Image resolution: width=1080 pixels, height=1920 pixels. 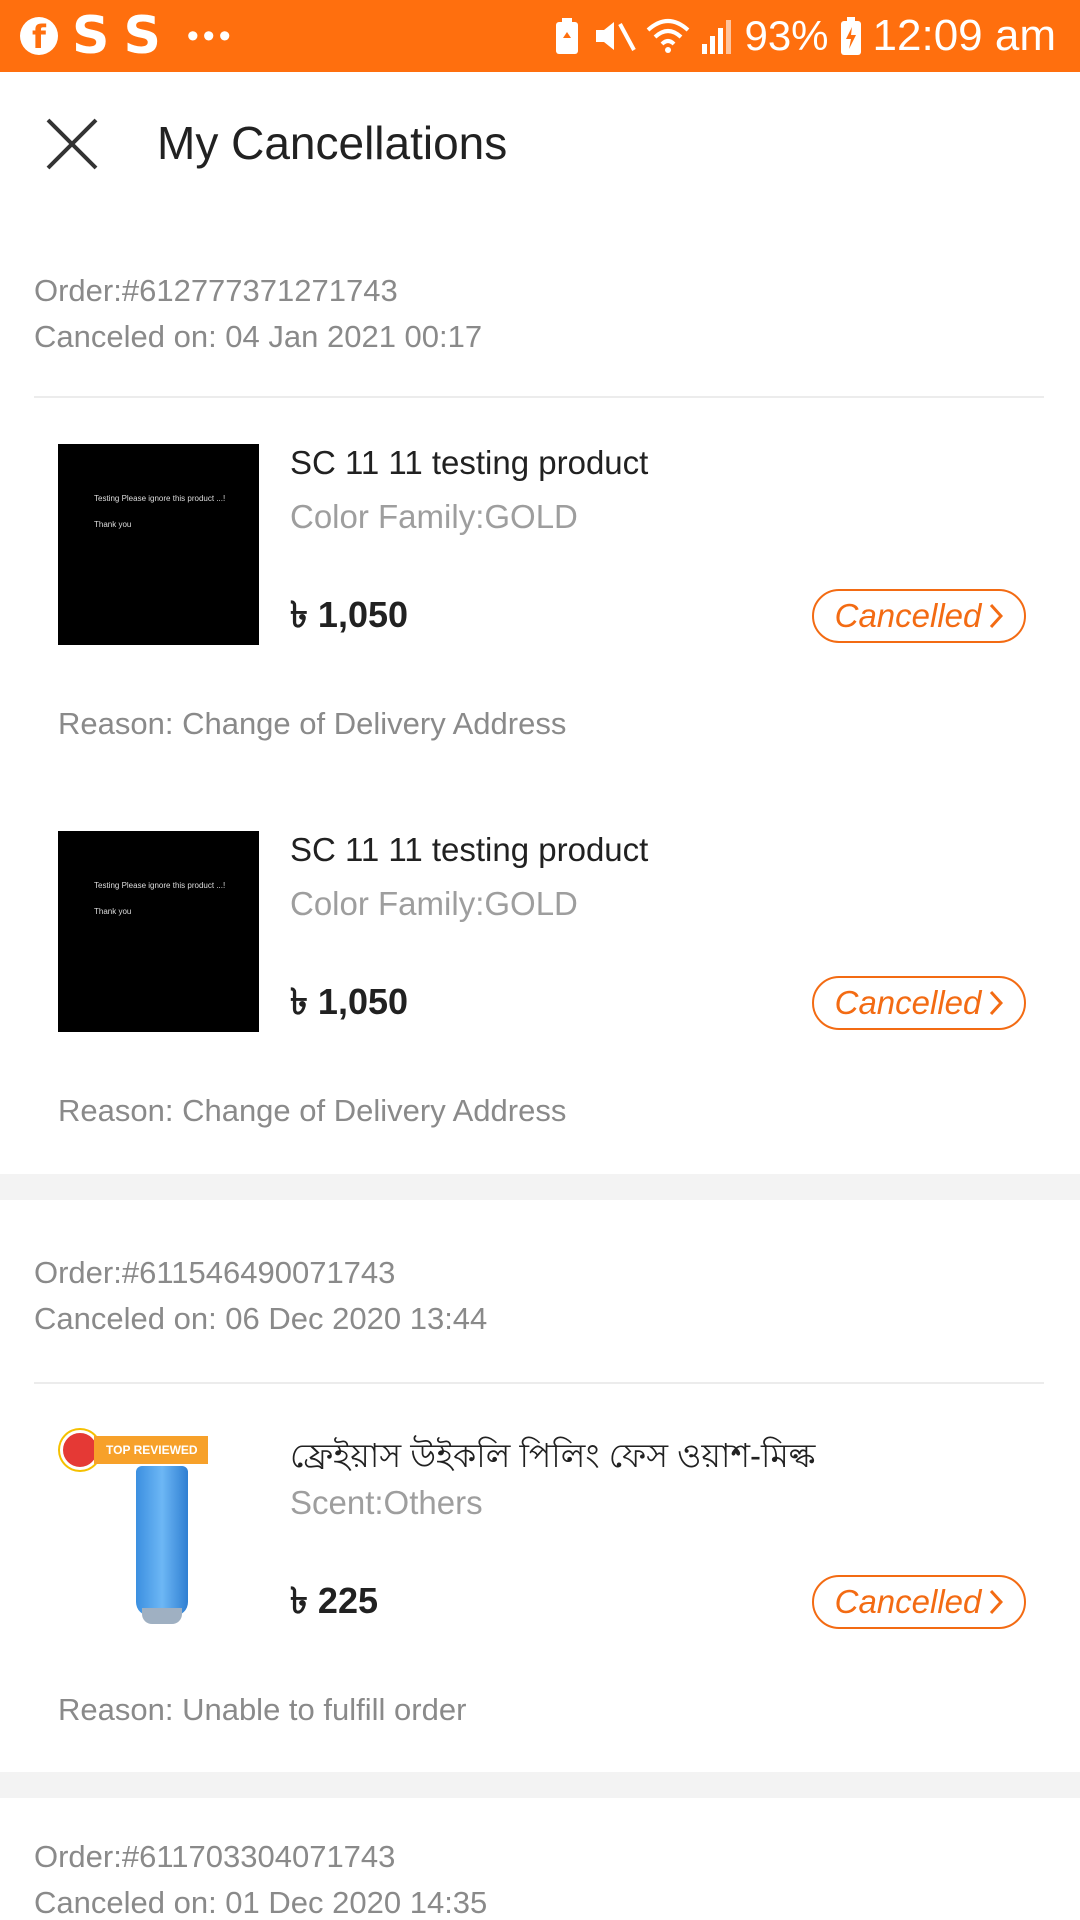 What do you see at coordinates (261, 1318) in the screenshot?
I see `order-canceled-date: Canceled on: 06 Dec 2020 13:44` at bounding box center [261, 1318].